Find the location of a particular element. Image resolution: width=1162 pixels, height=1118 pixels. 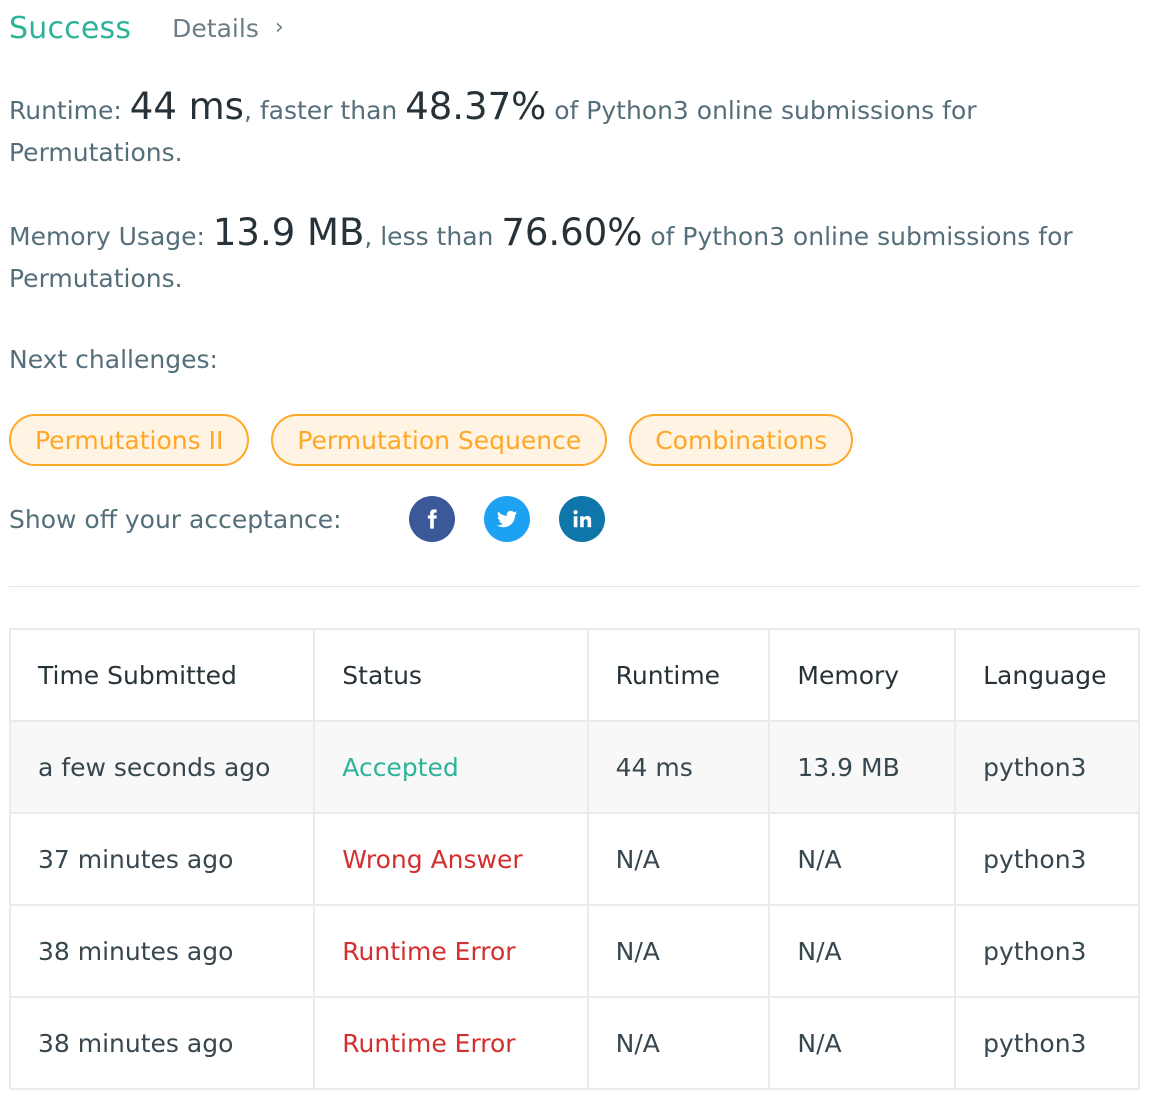

cell-status: Wrong Answer is located at coordinates (451, 859).